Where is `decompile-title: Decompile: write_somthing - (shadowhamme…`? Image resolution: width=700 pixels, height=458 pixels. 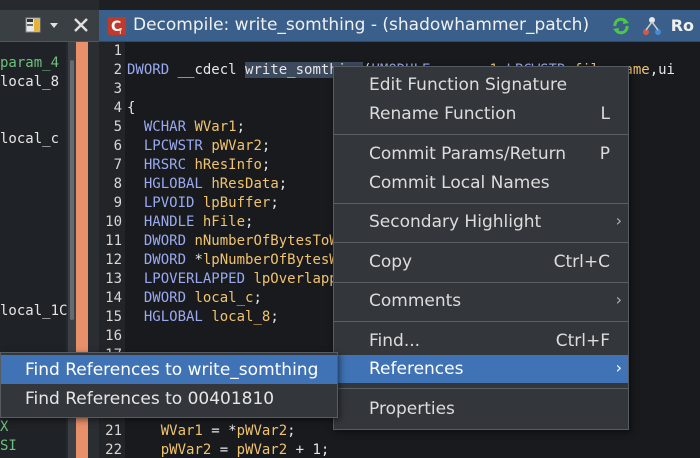
decompile-title: Decompile: write_somthing - (shadowhamme… is located at coordinates (361, 25).